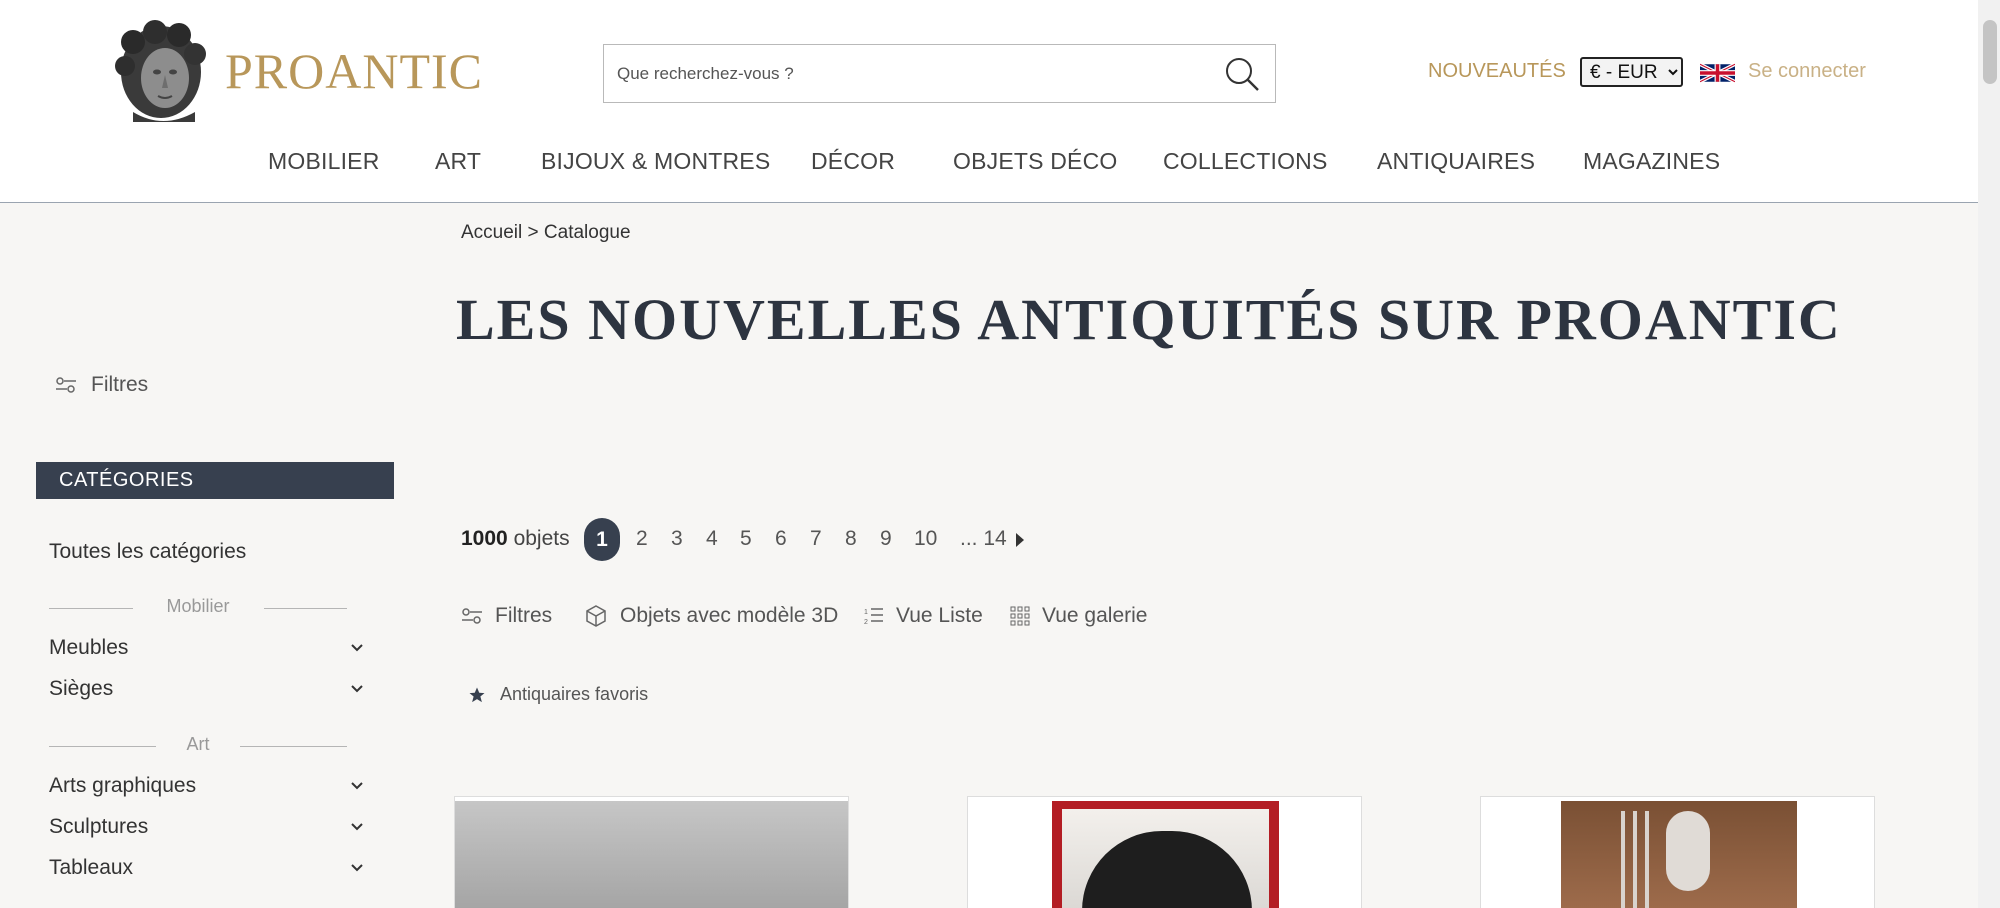 The width and height of the screenshot is (2000, 908). What do you see at coordinates (1990, 52) in the screenshot?
I see `scrollbar-thumb` at bounding box center [1990, 52].